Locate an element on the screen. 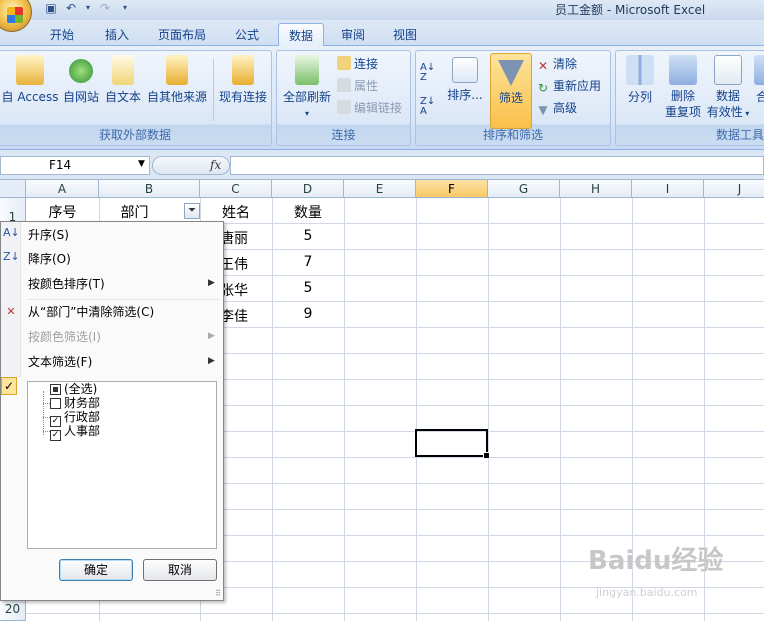 This screenshot has width=764, height=626. consolidate-button: 合 is located at coordinates (758, 88).